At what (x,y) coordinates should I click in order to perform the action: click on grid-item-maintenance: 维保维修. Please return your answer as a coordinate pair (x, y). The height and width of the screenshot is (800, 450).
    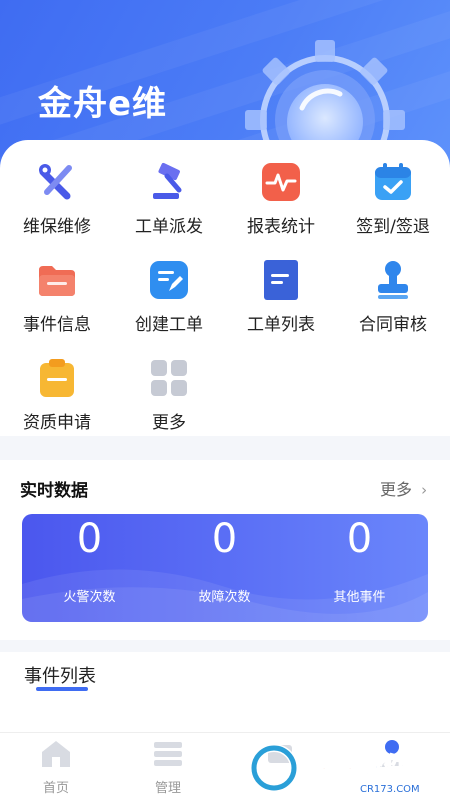
    Looking at the image, I should click on (57, 193).